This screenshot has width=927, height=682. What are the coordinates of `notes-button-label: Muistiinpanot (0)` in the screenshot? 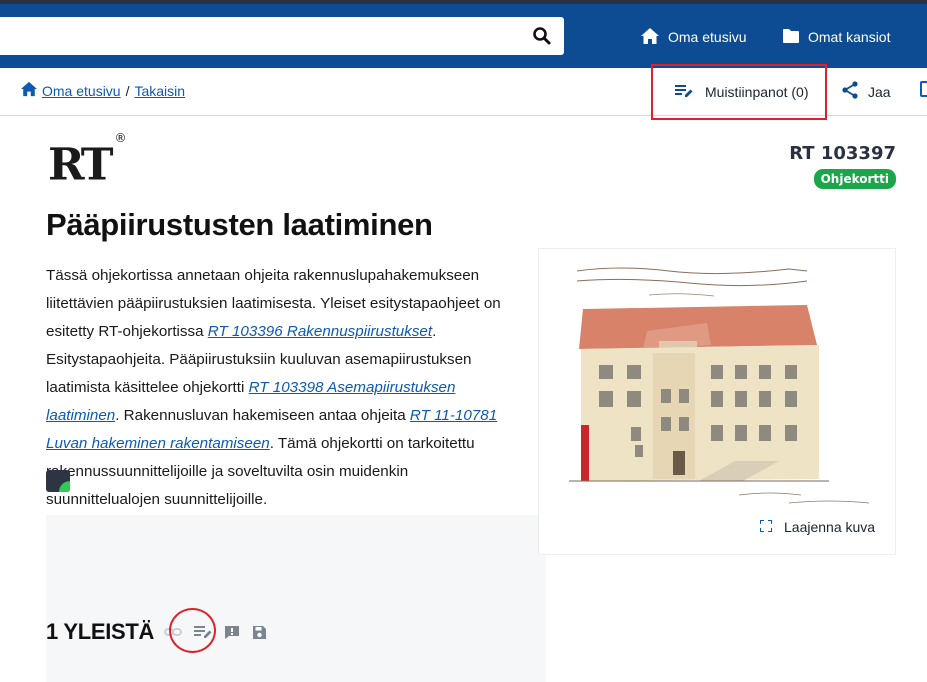 It's located at (757, 92).